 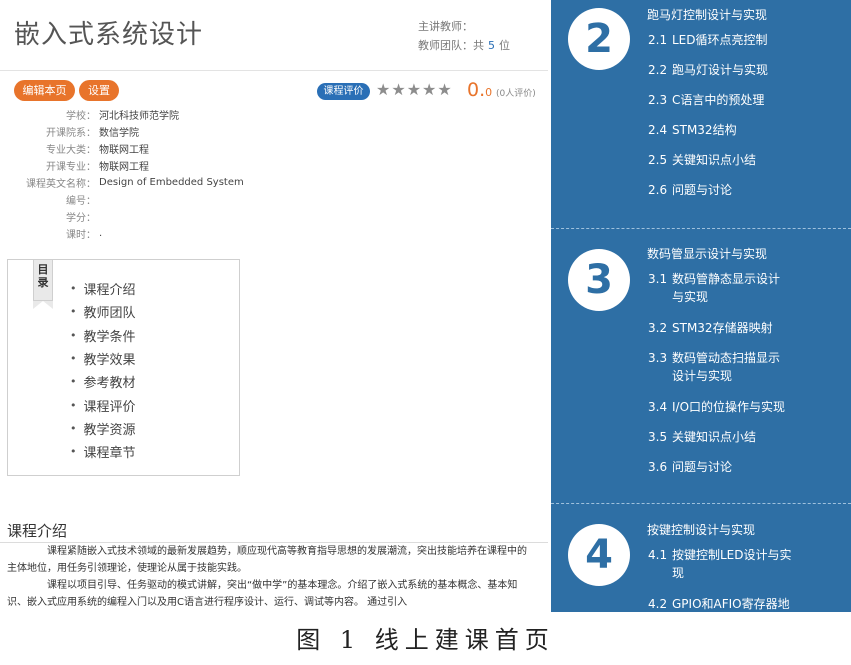 What do you see at coordinates (109, 35) in the screenshot?
I see `course-title: 嵌入式系统设计` at bounding box center [109, 35].